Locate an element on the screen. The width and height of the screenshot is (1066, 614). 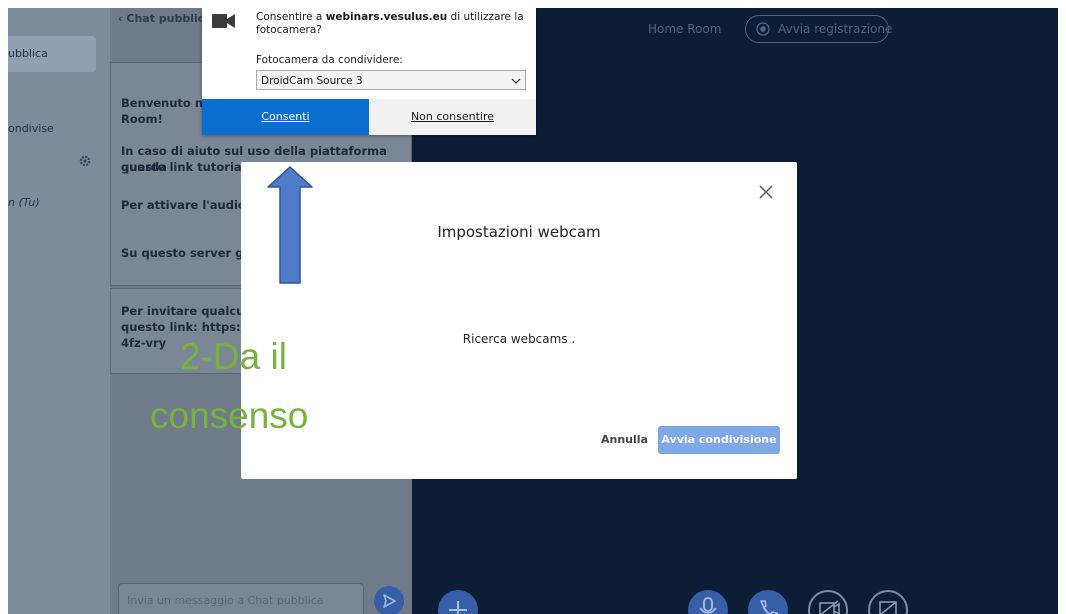
send-message-button is located at coordinates (389, 600).